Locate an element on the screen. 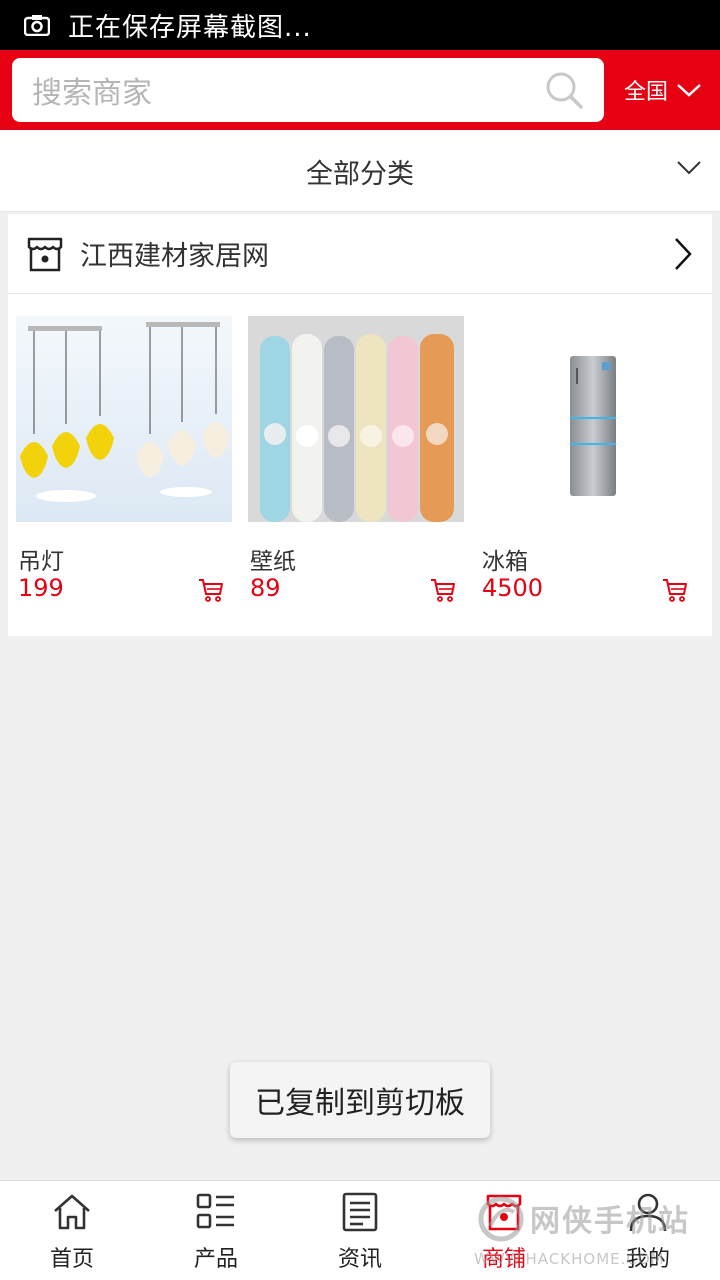 This screenshot has height=1280, width=720. region-label: 全国 is located at coordinates (646, 92).